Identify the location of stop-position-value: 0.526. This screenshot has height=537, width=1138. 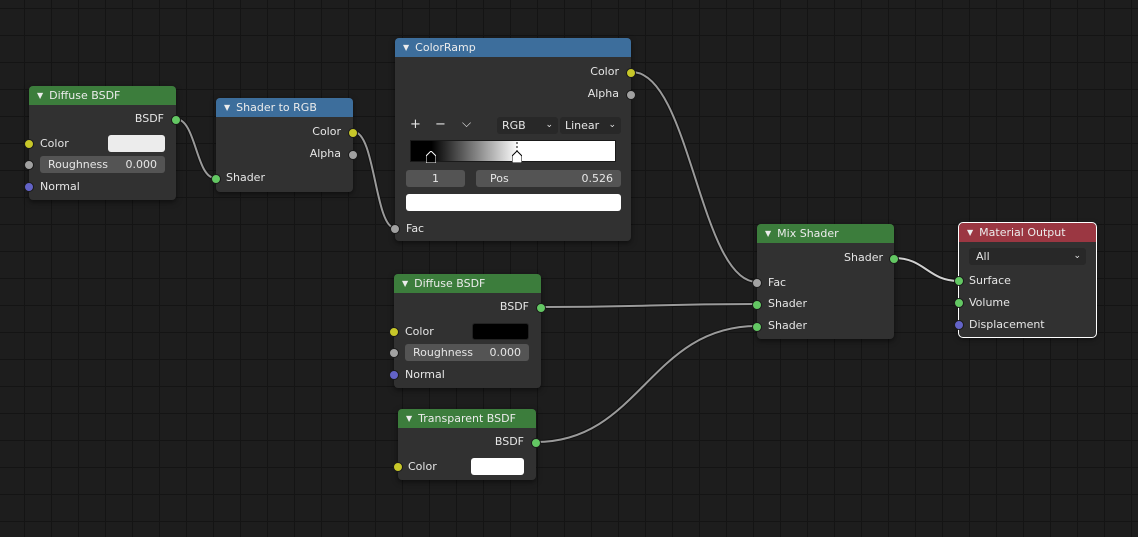
(597, 178).